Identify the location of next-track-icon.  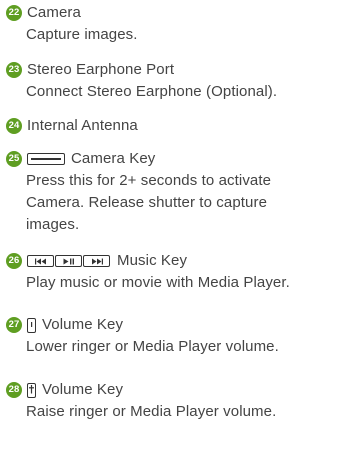
(96, 261).